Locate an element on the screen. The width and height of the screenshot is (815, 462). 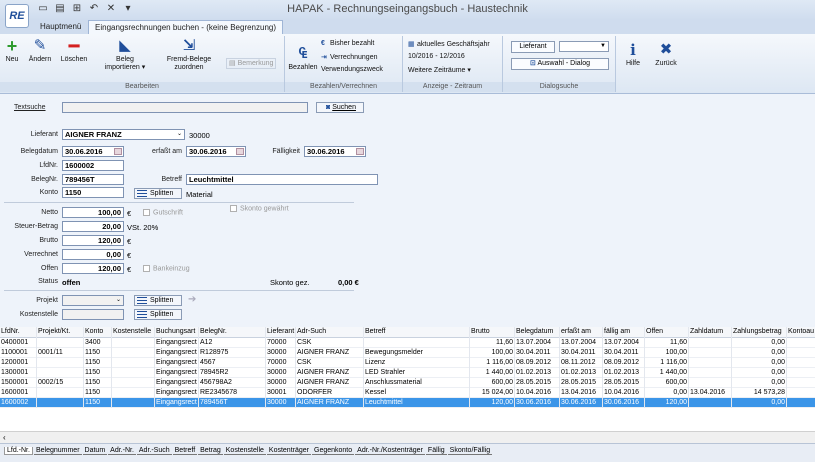
projekt-combo: ⌄ is located at coordinates (93, 300).